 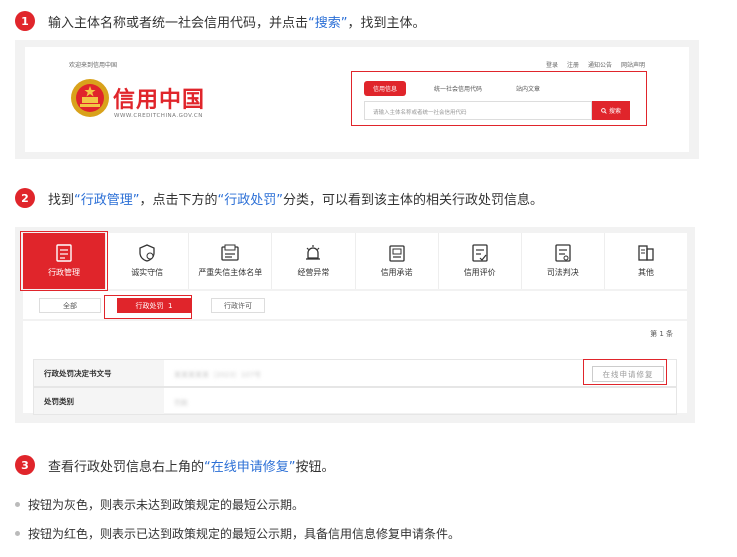 I want to click on shield-heart-icon, so click(x=147, y=253).